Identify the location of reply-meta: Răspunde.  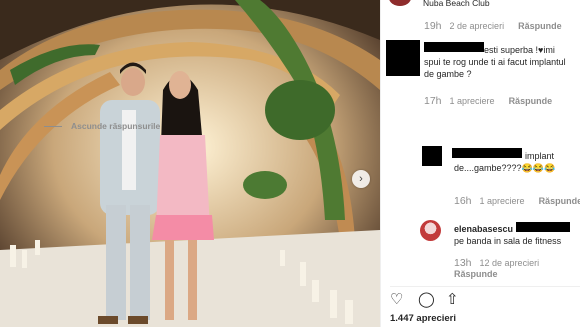
(476, 274).